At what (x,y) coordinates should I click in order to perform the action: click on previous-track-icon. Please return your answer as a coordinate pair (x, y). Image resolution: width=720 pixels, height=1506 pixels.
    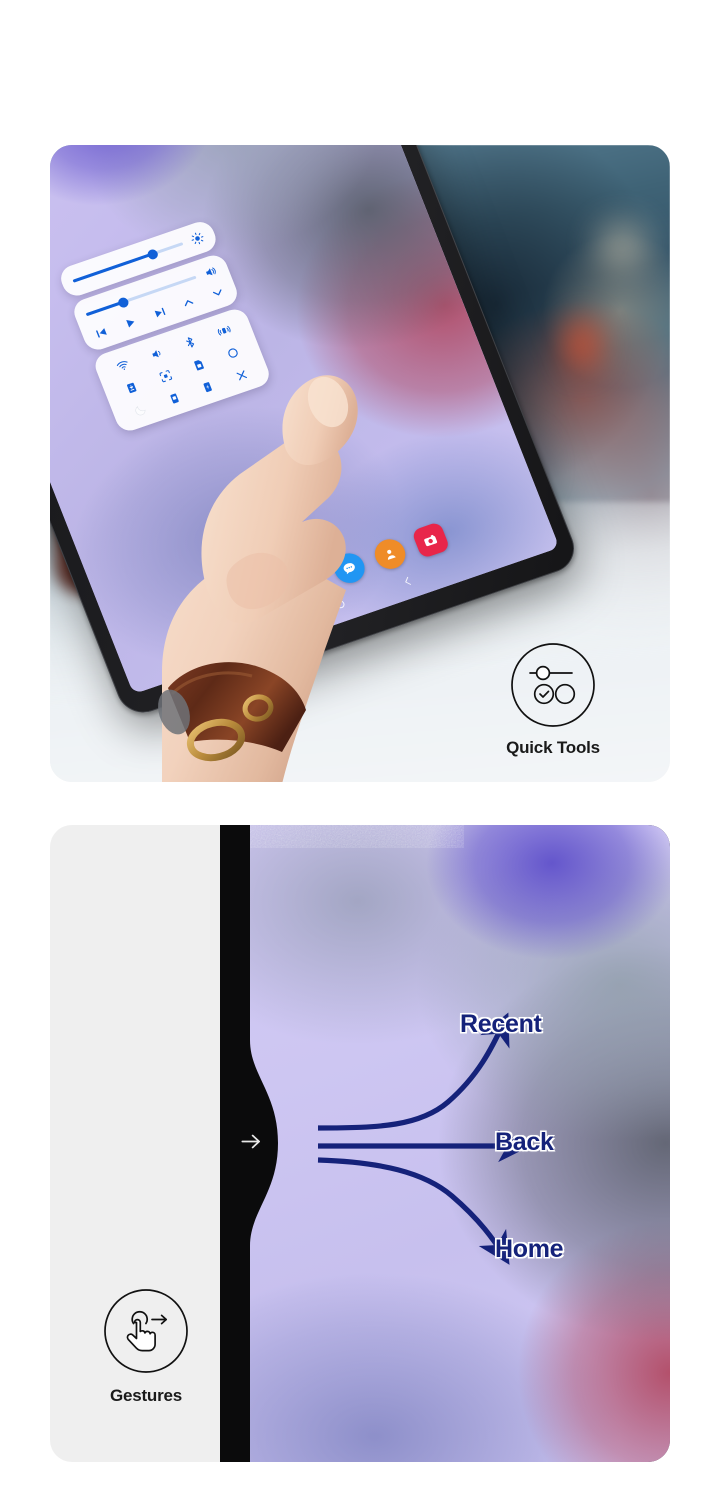
    Looking at the image, I should click on (101, 333).